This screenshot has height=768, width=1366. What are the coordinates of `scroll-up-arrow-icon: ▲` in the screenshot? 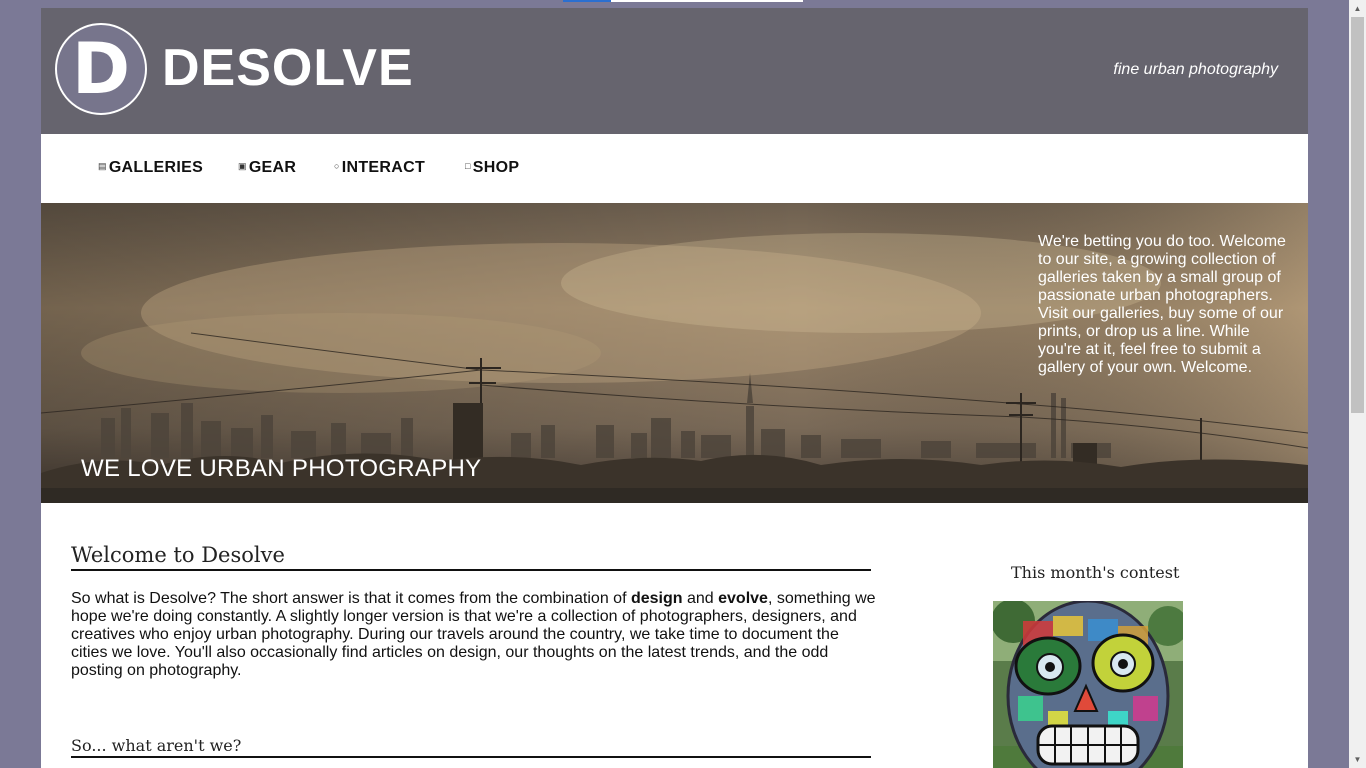 It's located at (1357, 8).